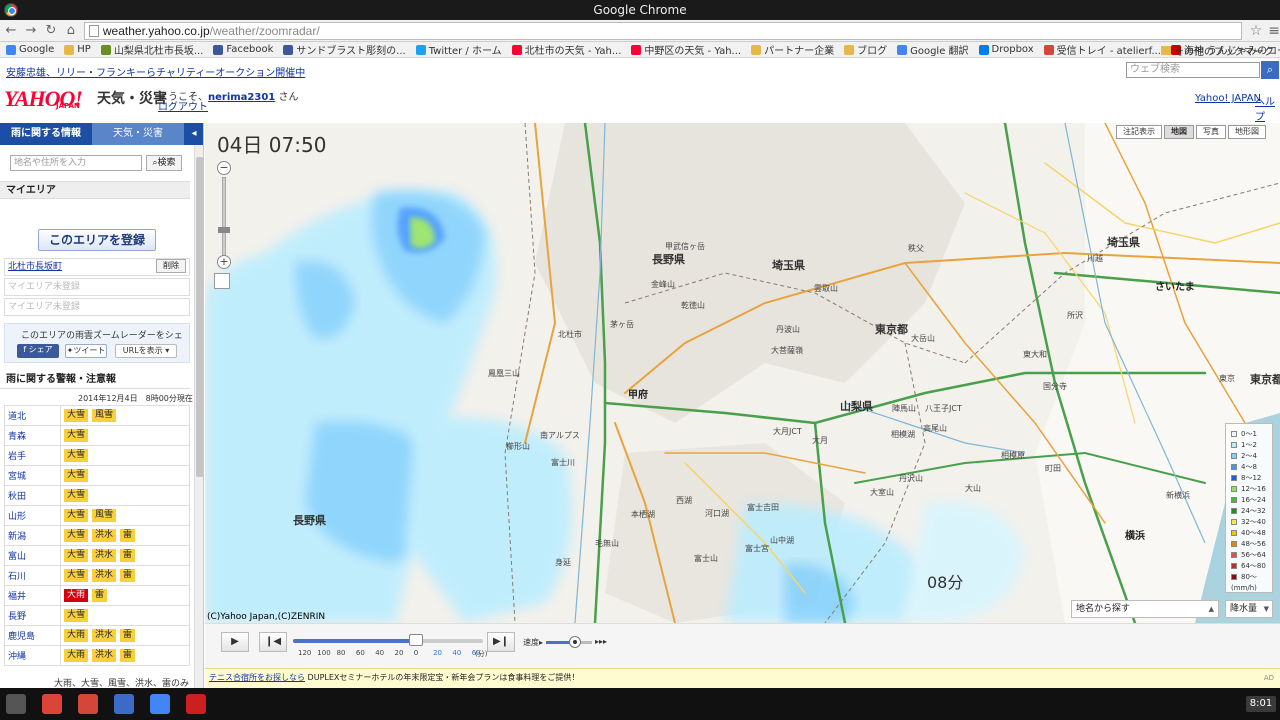 Image resolution: width=1280 pixels, height=720 pixels. What do you see at coordinates (32, 595) in the screenshot?
I see `warning-prefecture: 福井` at bounding box center [32, 595].